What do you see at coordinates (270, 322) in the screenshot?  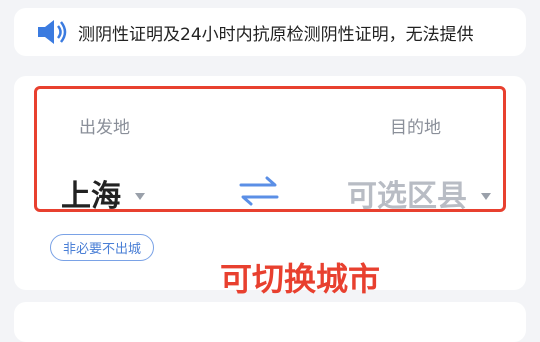 I see `next-card` at bounding box center [270, 322].